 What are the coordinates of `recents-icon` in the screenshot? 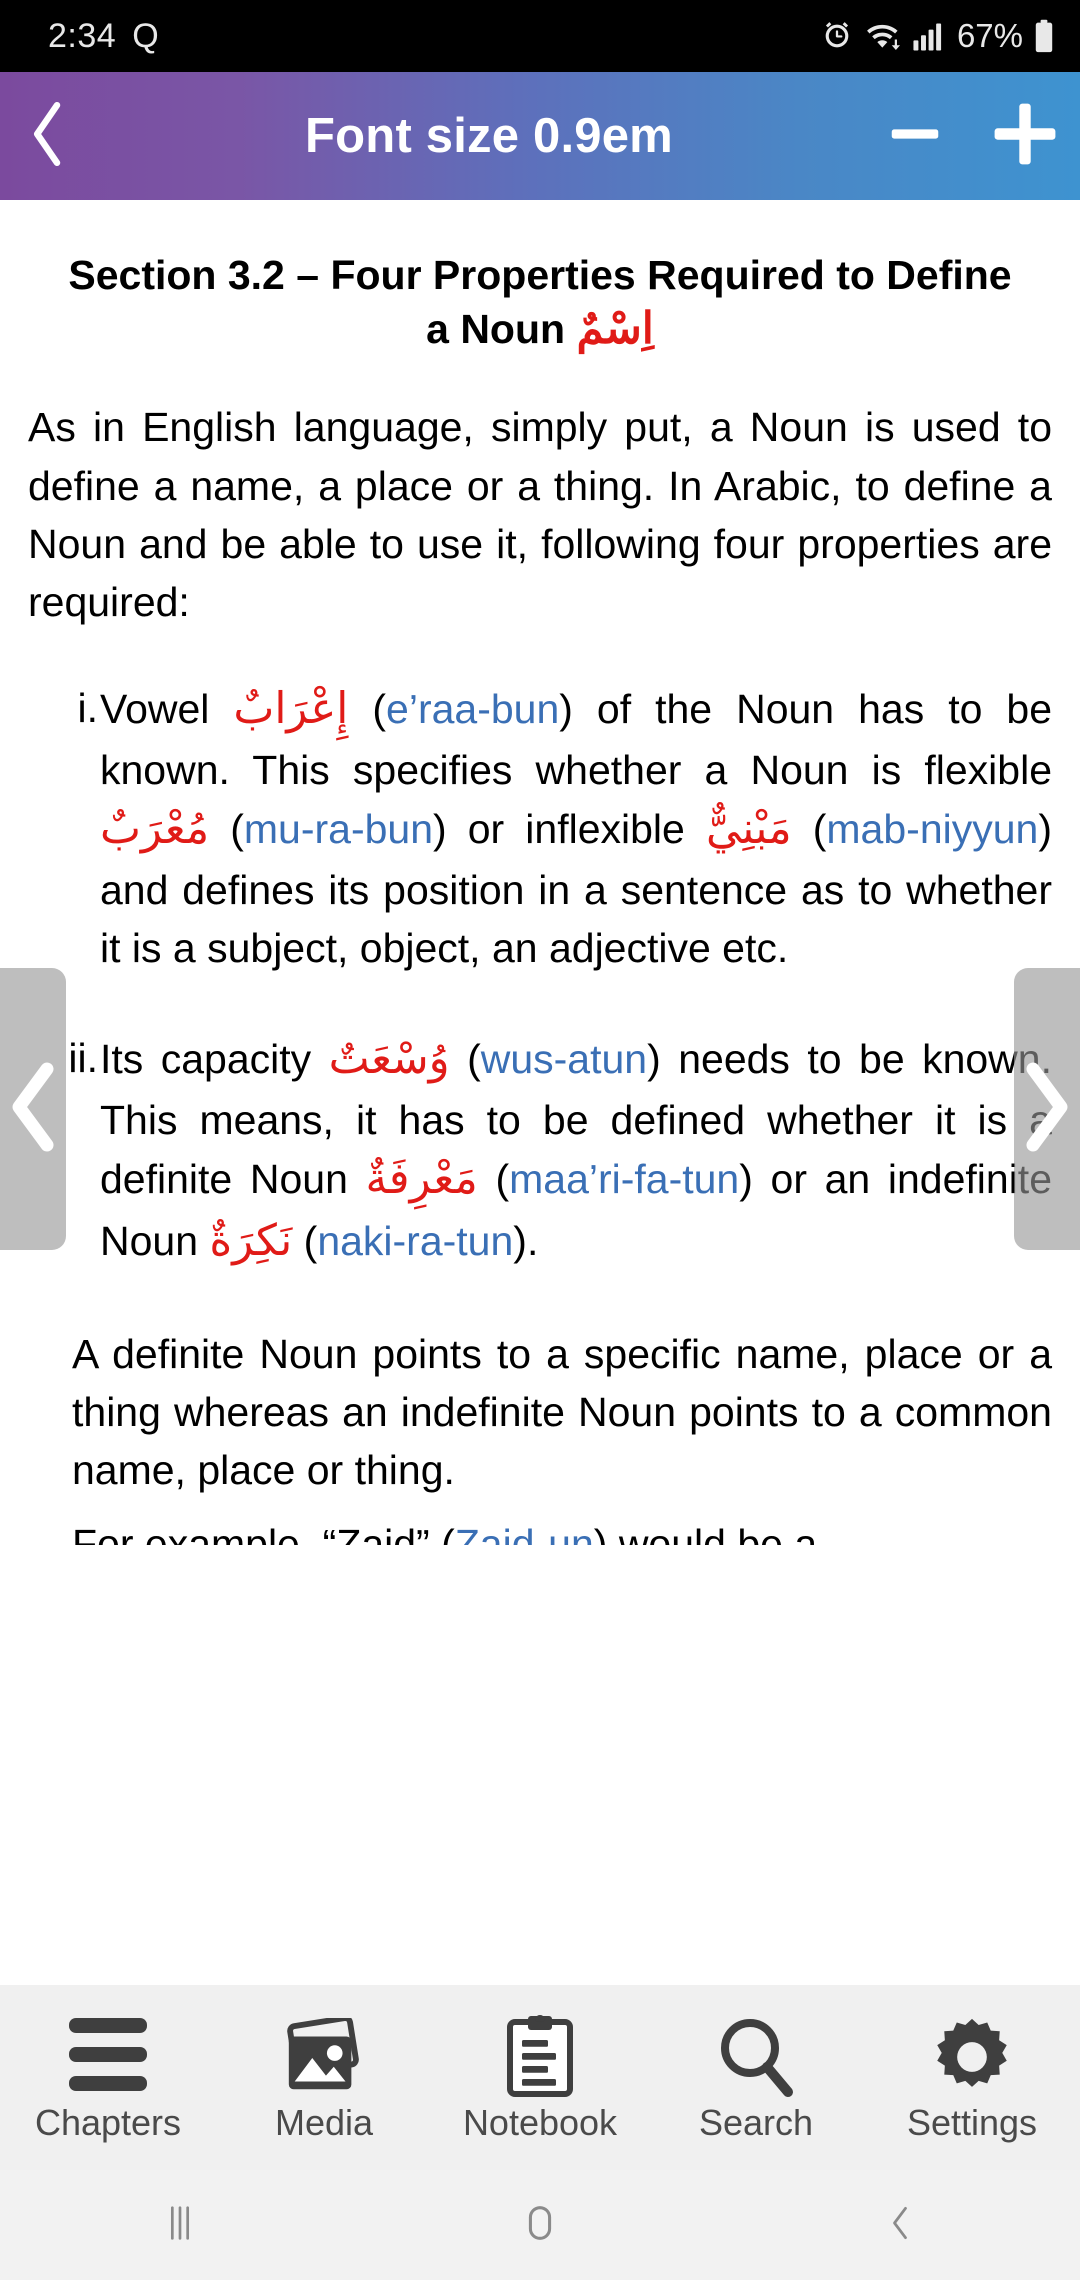 It's located at (180, 2225).